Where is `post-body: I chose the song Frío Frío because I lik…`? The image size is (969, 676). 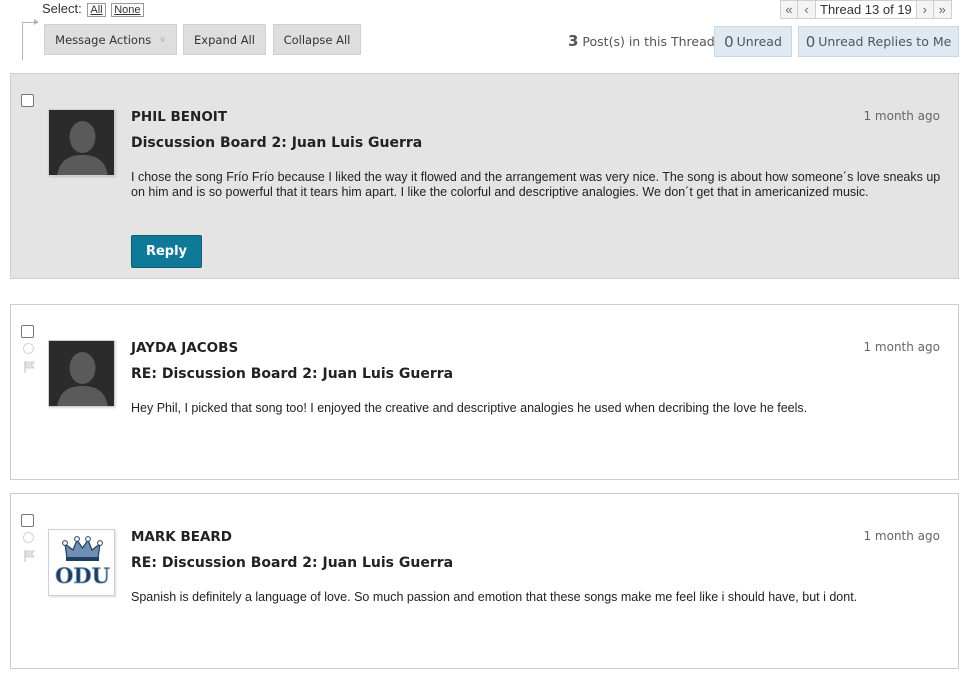 post-body: I chose the song Frío Frío because I lik… is located at coordinates (536, 184).